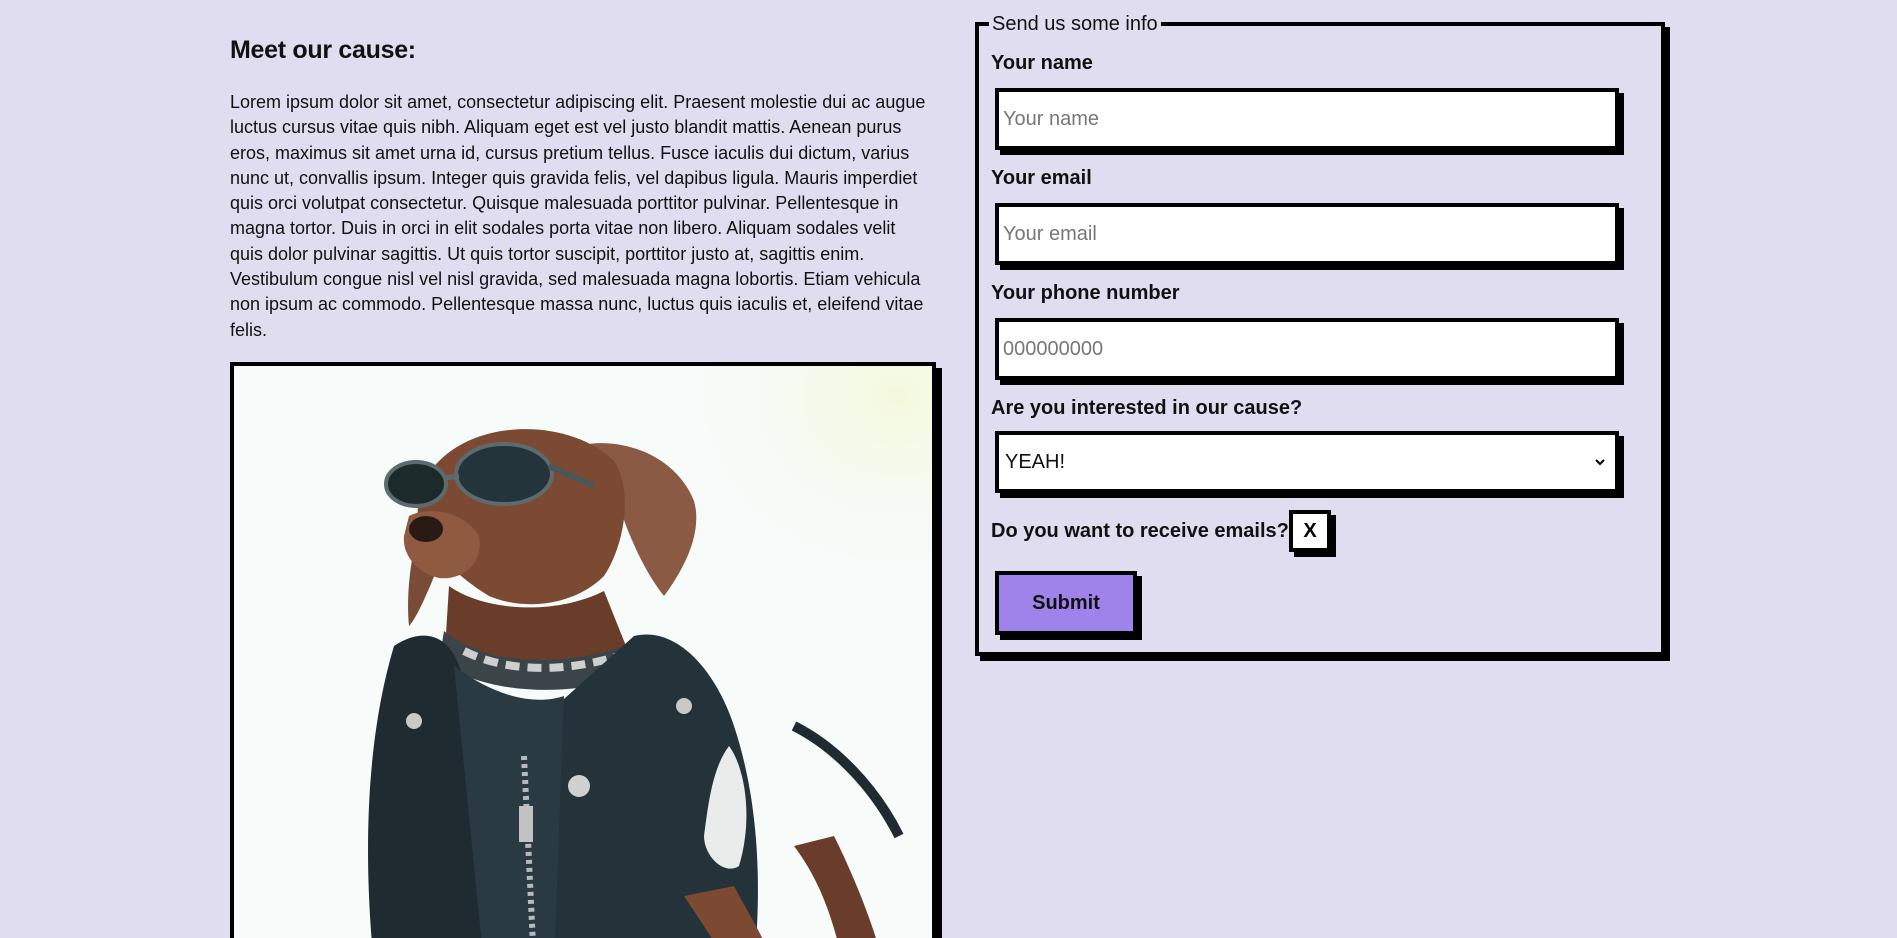  What do you see at coordinates (1147, 408) in the screenshot?
I see `interest-label: Are you interested in our cause?` at bounding box center [1147, 408].